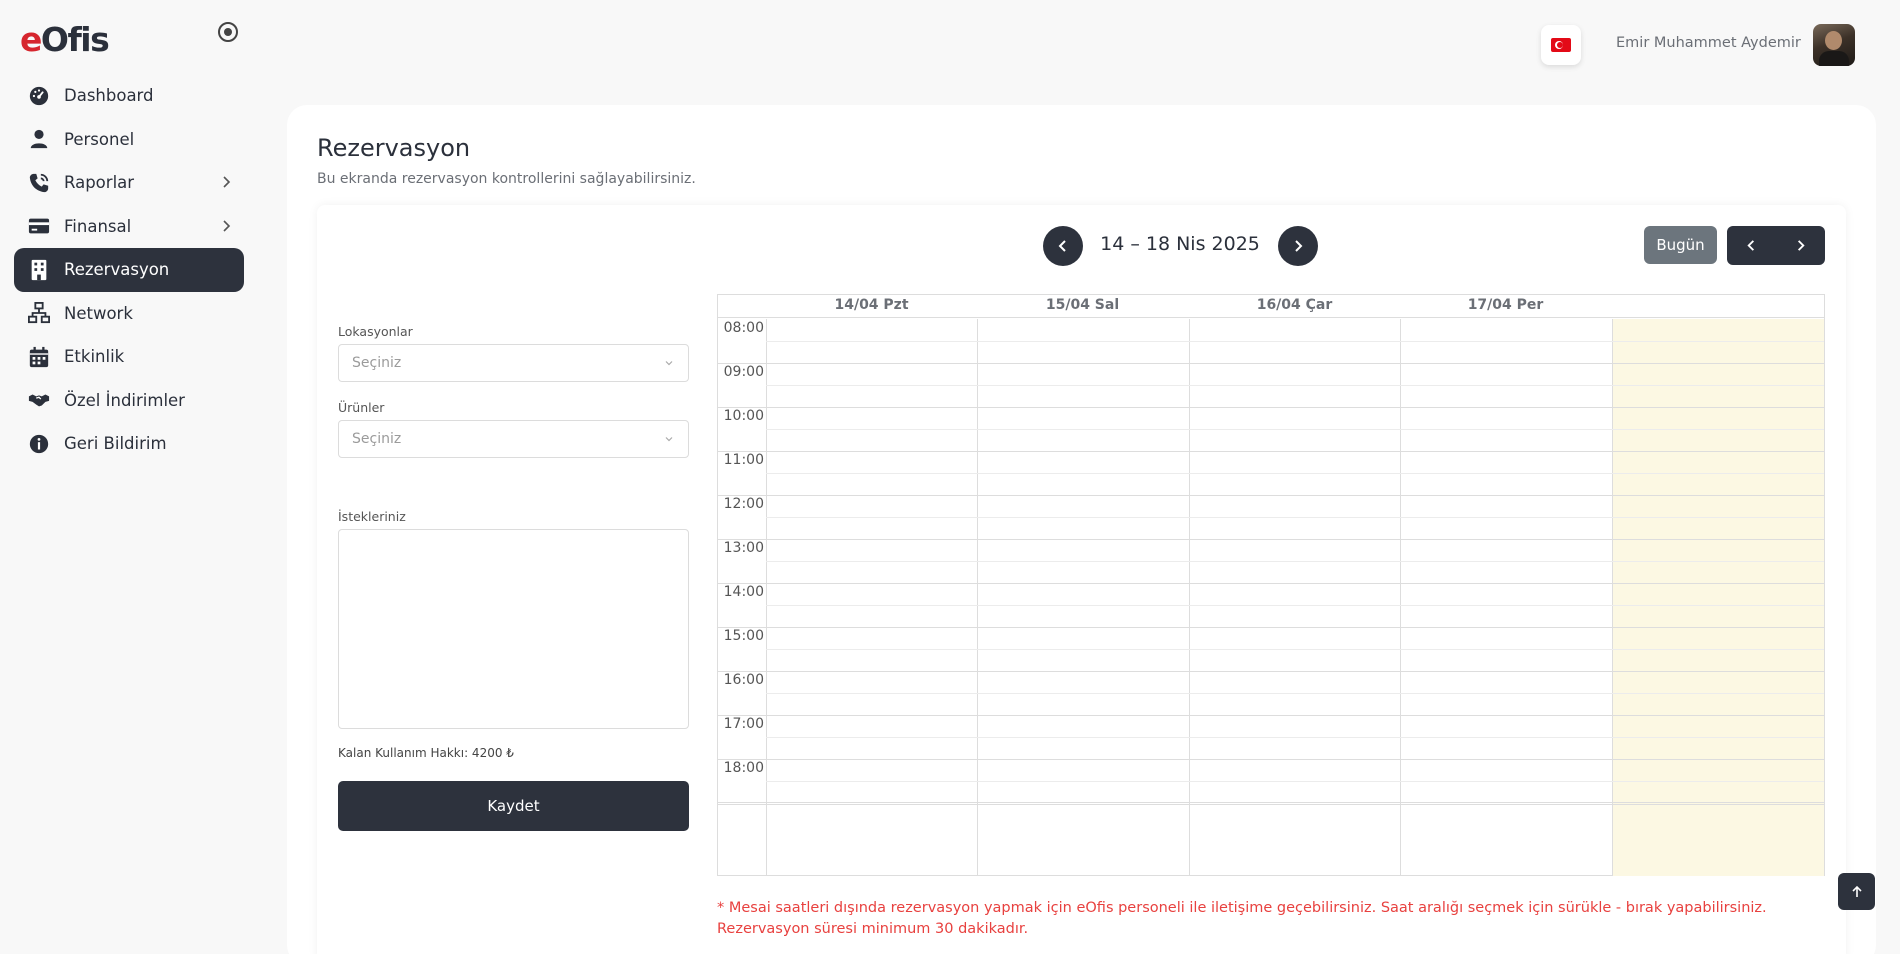 The width and height of the screenshot is (1900, 954). Describe the element at coordinates (228, 32) in the screenshot. I see `sidebar-toggle-icon` at that location.